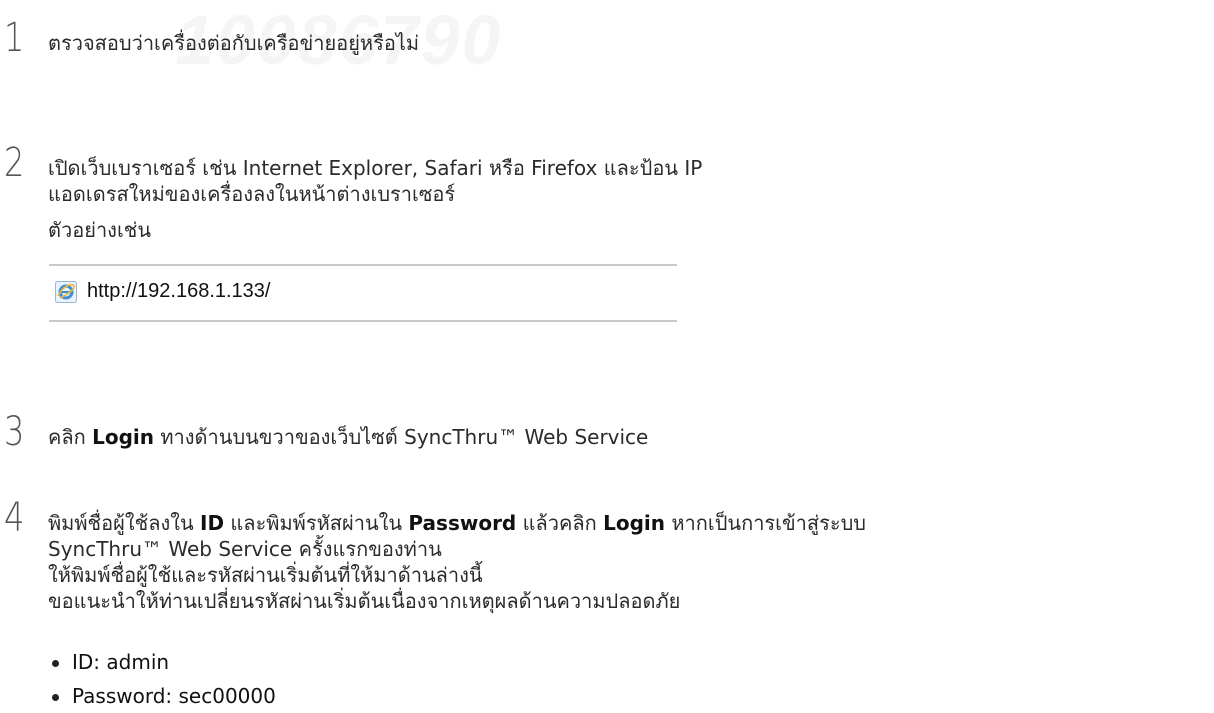  I want to click on internet-explorer-icon, so click(66, 292).